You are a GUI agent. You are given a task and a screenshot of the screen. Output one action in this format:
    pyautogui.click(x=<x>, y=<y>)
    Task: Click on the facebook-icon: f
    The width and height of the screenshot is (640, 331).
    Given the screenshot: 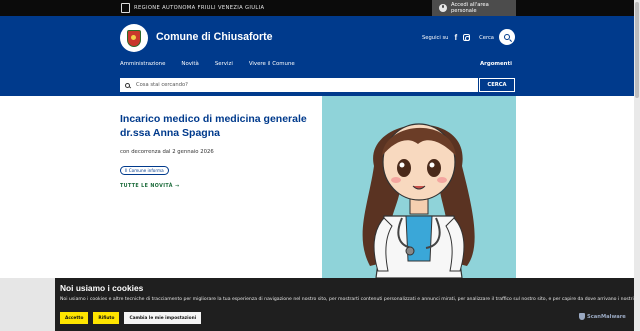 What is the action you would take?
    pyautogui.click(x=455, y=37)
    